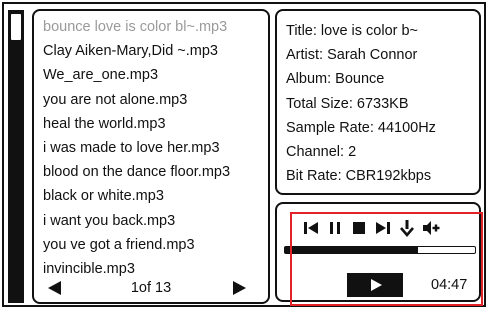 The image size is (488, 309). Describe the element at coordinates (239, 288) in the screenshot. I see `next-page-icon` at that location.